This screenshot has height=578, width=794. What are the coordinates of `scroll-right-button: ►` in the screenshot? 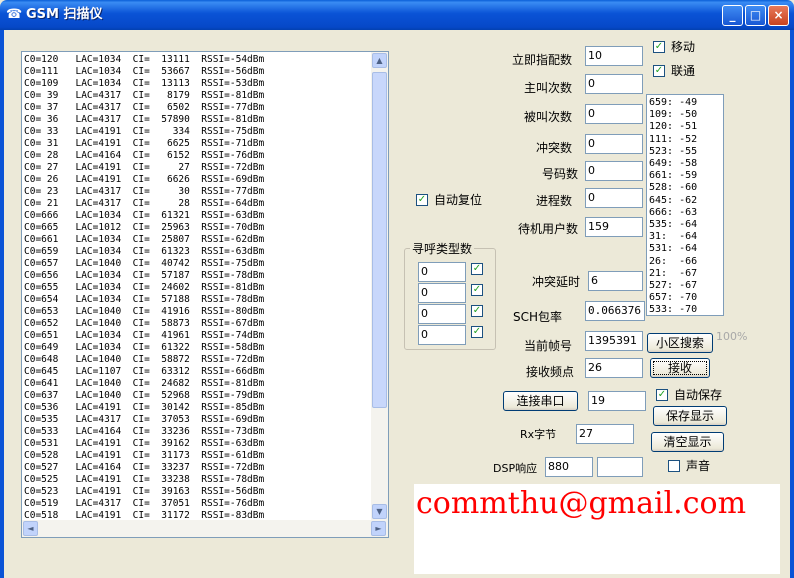 It's located at (378, 528).